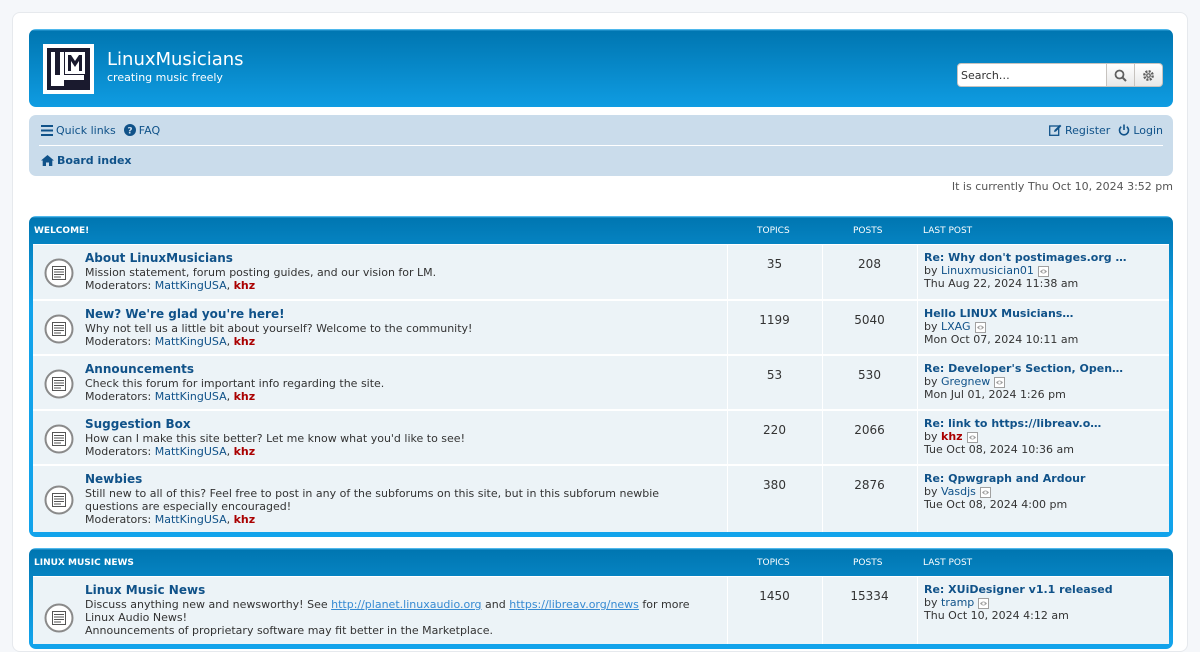 Image resolution: width=1200 pixels, height=652 pixels. I want to click on last-post-author: khz, so click(952, 436).